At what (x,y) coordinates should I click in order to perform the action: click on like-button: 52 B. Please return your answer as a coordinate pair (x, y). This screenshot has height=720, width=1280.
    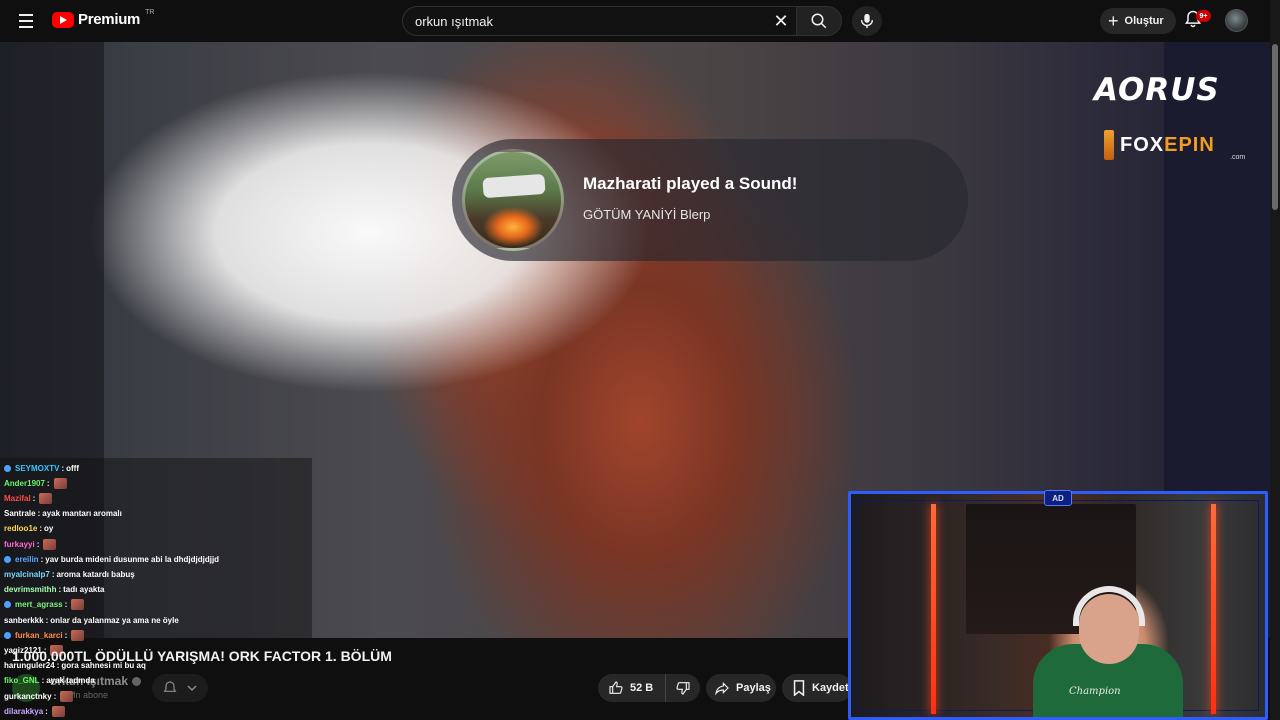
    Looking at the image, I should click on (632, 688).